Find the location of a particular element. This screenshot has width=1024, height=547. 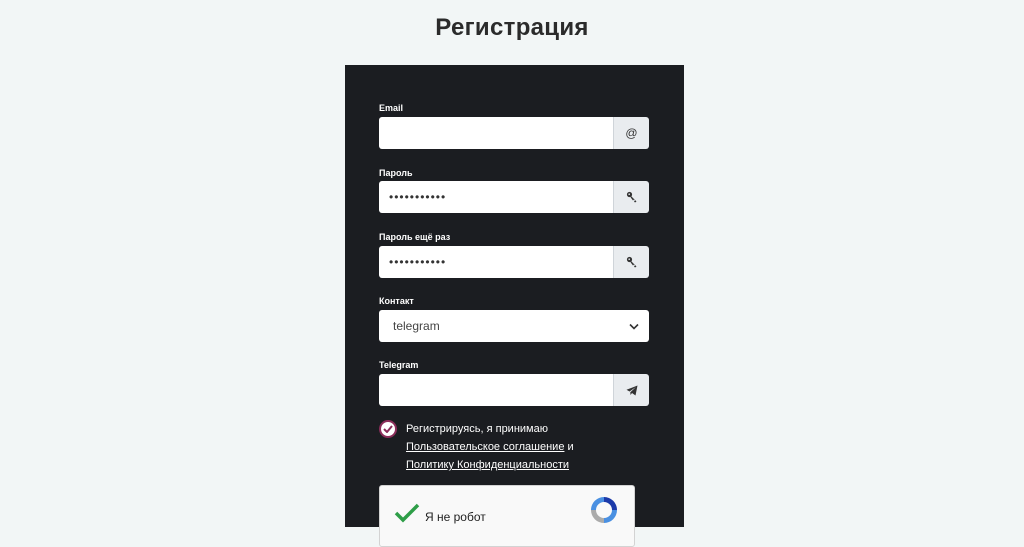

email-field is located at coordinates (496, 133).